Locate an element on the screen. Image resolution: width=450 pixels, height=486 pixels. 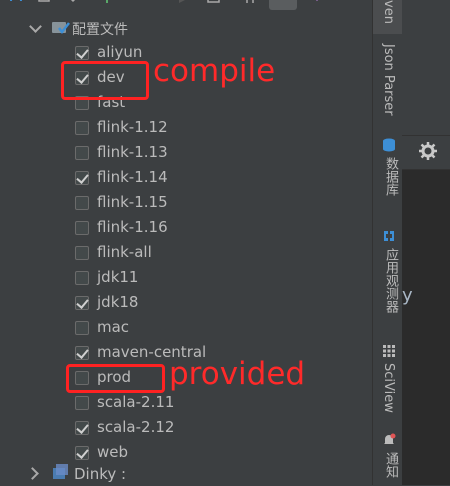
profile-label: flink-1.15 is located at coordinates (132, 202).